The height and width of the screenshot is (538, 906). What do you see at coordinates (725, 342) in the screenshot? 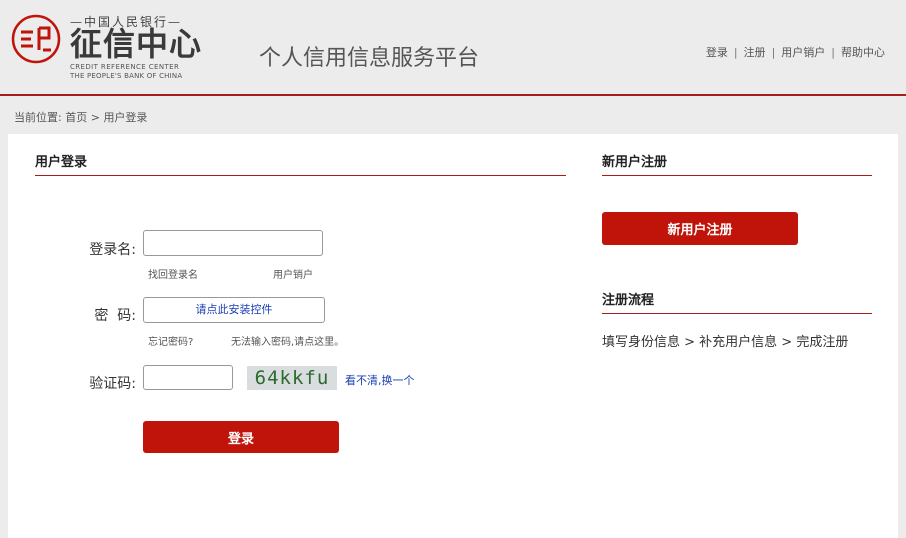
I see `register-flow-steps: 填写身份信息 > 补充用户信息 > 完成注册` at bounding box center [725, 342].